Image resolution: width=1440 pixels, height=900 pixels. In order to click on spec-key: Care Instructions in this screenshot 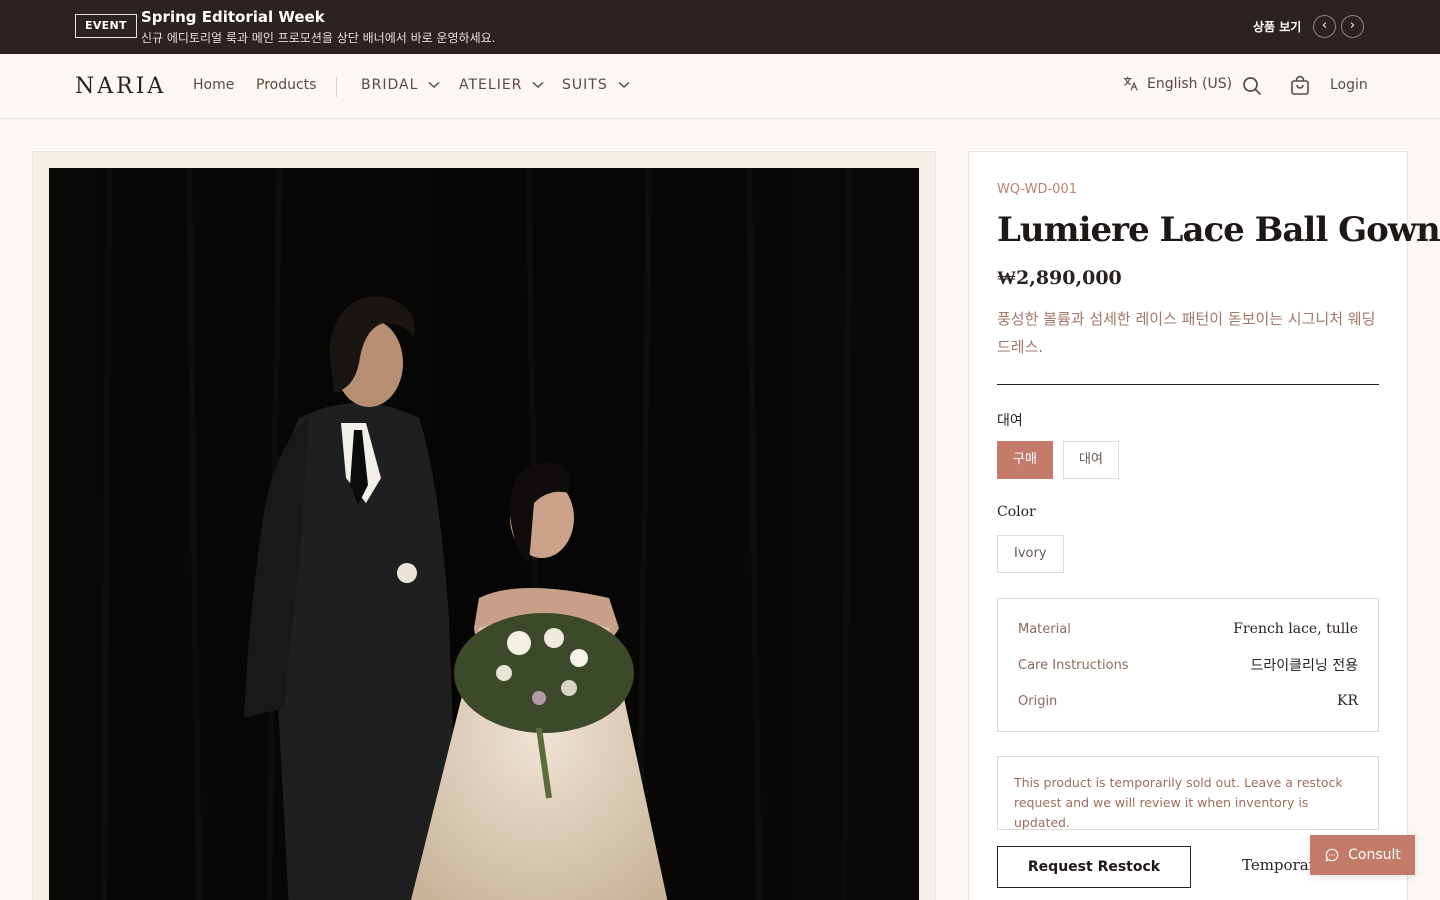, I will do `click(1073, 665)`.